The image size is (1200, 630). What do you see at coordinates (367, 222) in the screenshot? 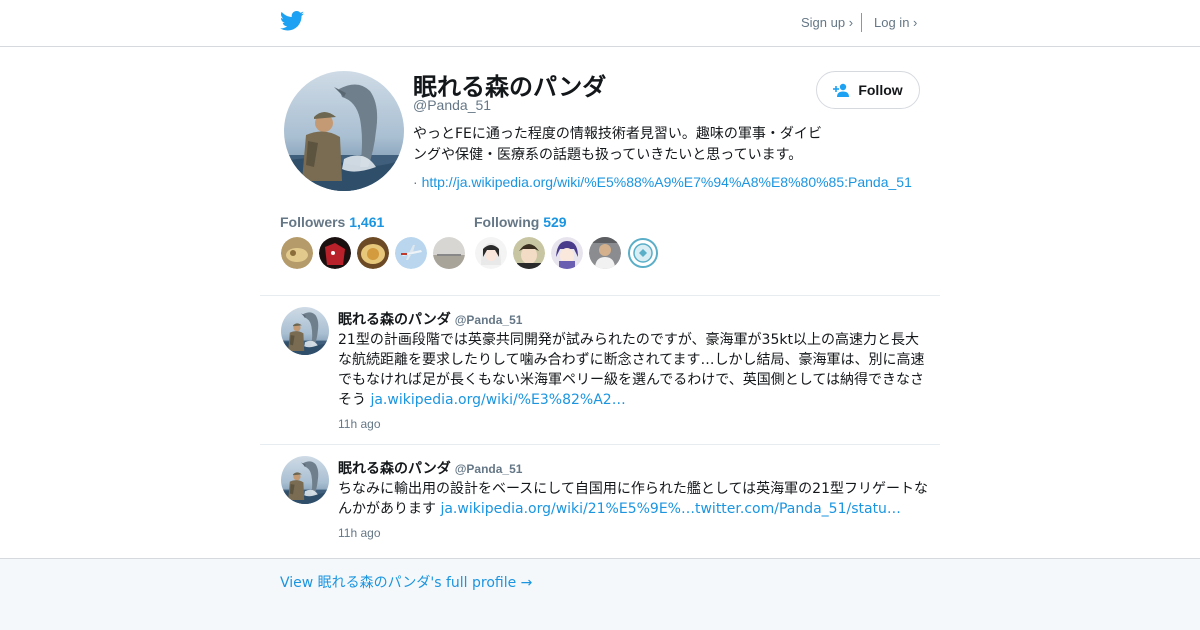
I see `followers-count: 1,461` at bounding box center [367, 222].